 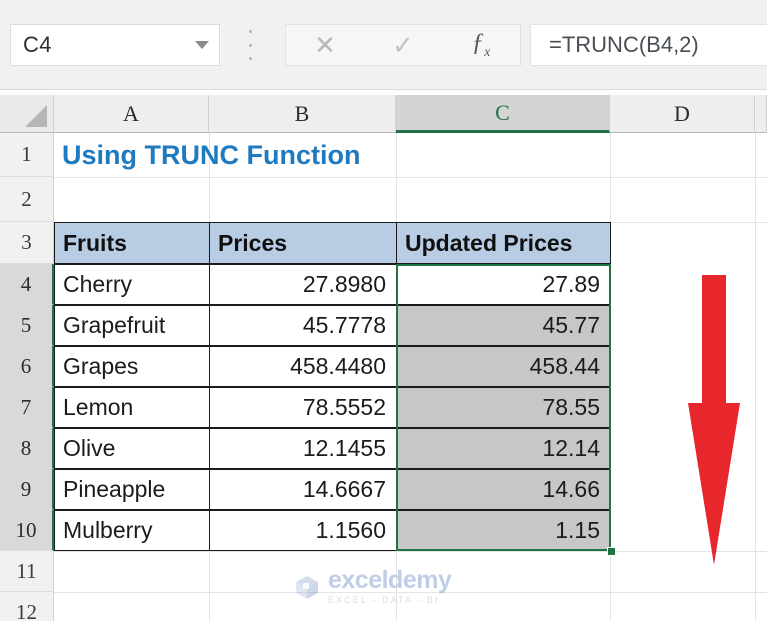 What do you see at coordinates (611, 551) in the screenshot?
I see `fill-handle` at bounding box center [611, 551].